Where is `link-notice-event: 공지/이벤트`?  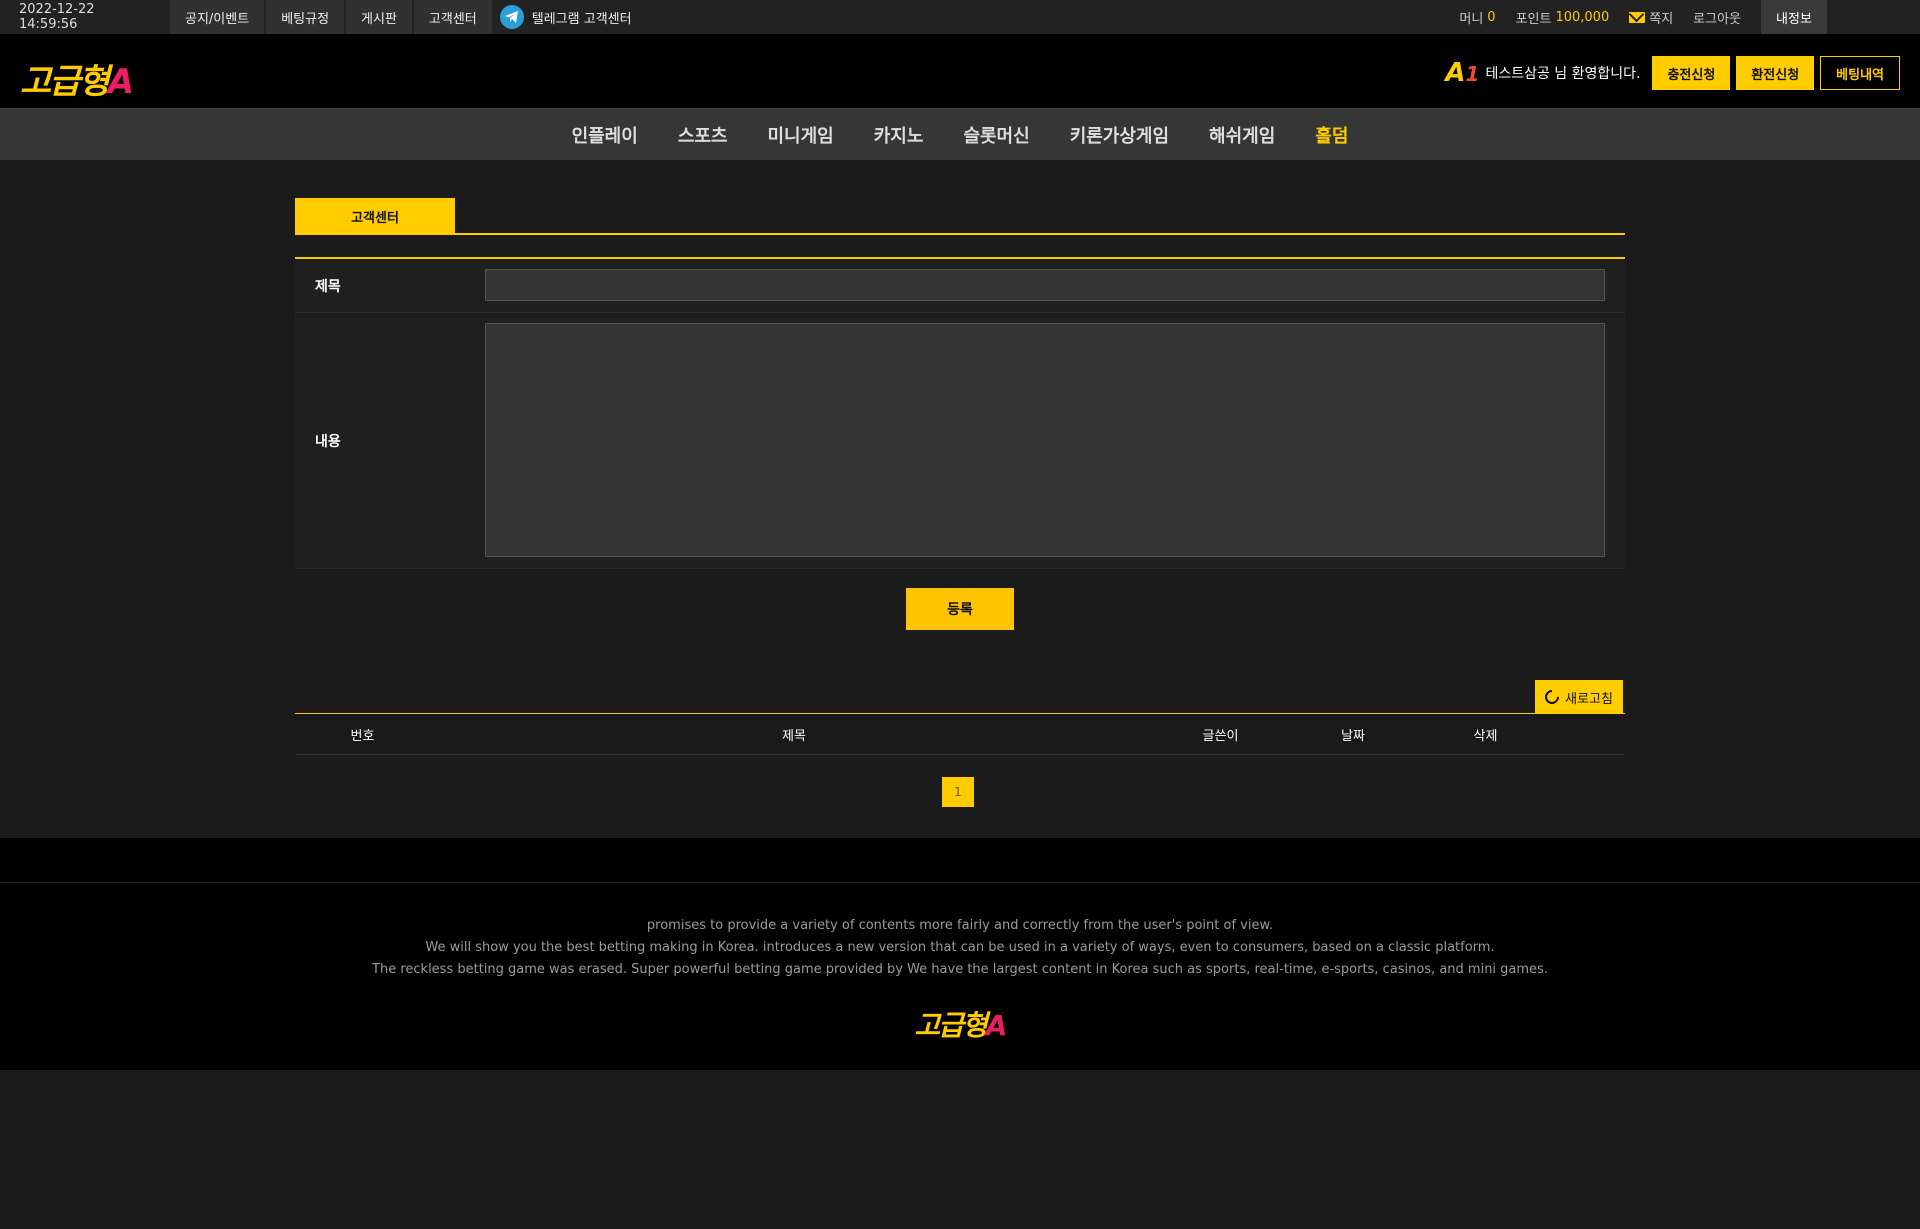 link-notice-event: 공지/이벤트 is located at coordinates (217, 17).